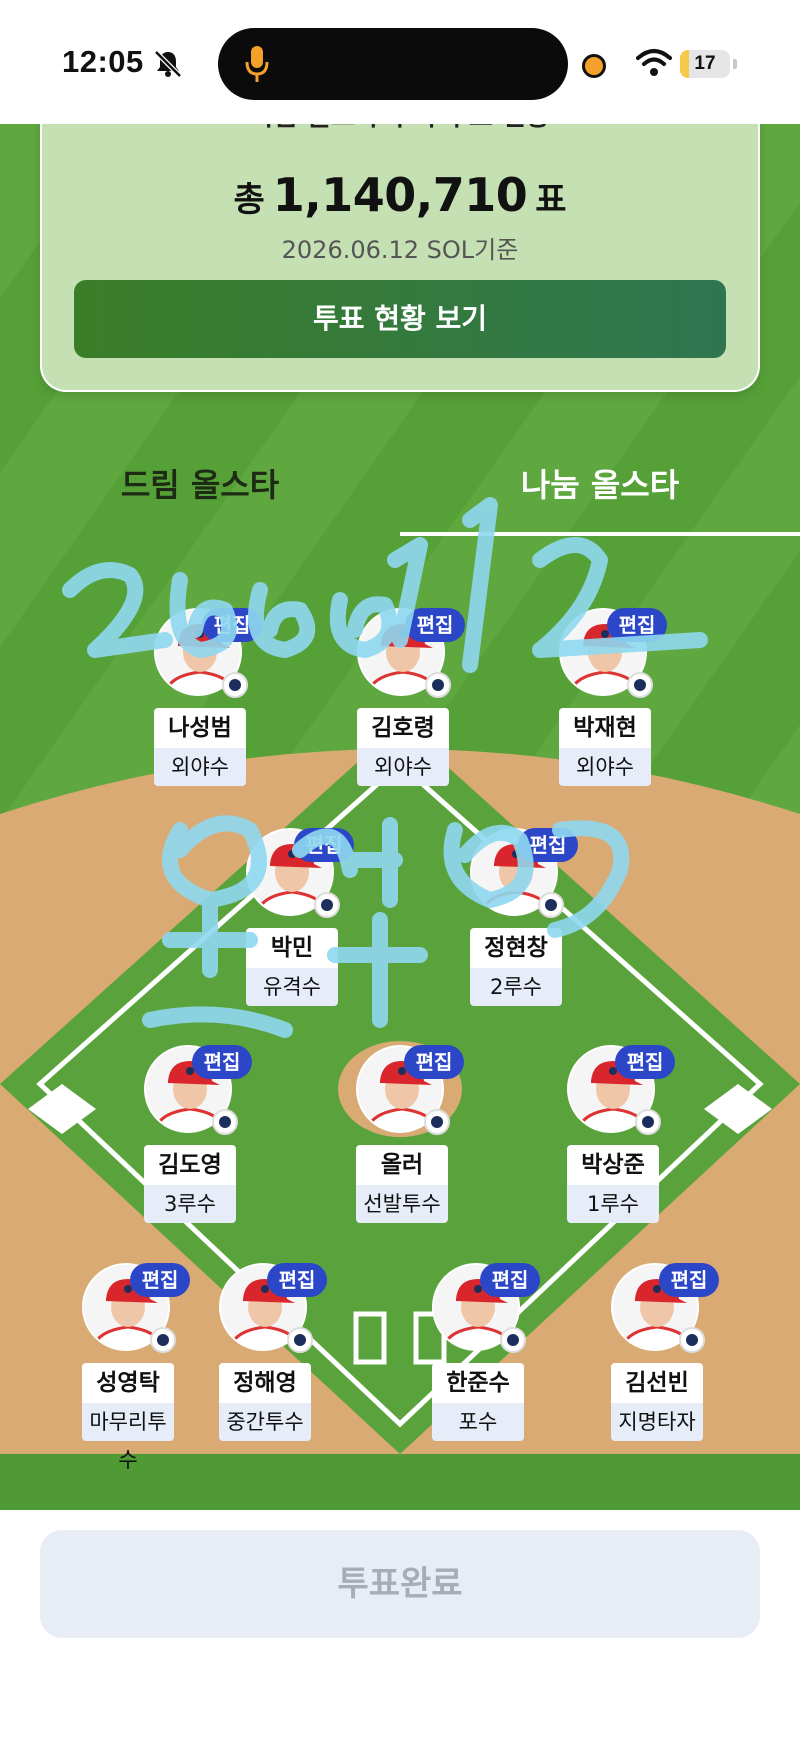 This screenshot has height=1740, width=800. I want to click on player-position: 마무리투수, so click(128, 1437).